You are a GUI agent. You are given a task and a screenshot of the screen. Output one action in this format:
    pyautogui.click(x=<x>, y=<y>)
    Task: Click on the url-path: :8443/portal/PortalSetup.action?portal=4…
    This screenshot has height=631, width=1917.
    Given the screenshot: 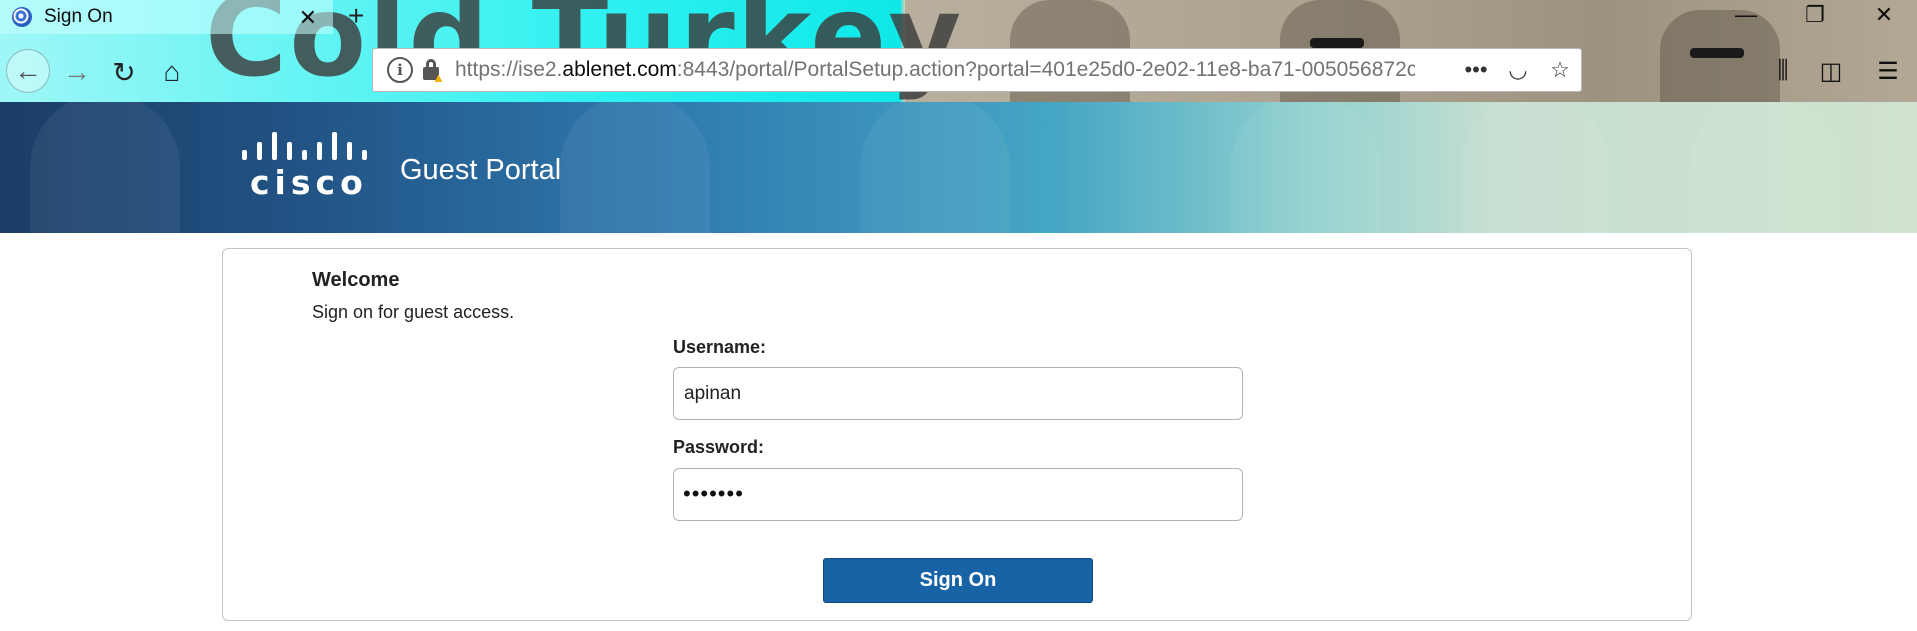 What is the action you would take?
    pyautogui.click(x=1045, y=69)
    